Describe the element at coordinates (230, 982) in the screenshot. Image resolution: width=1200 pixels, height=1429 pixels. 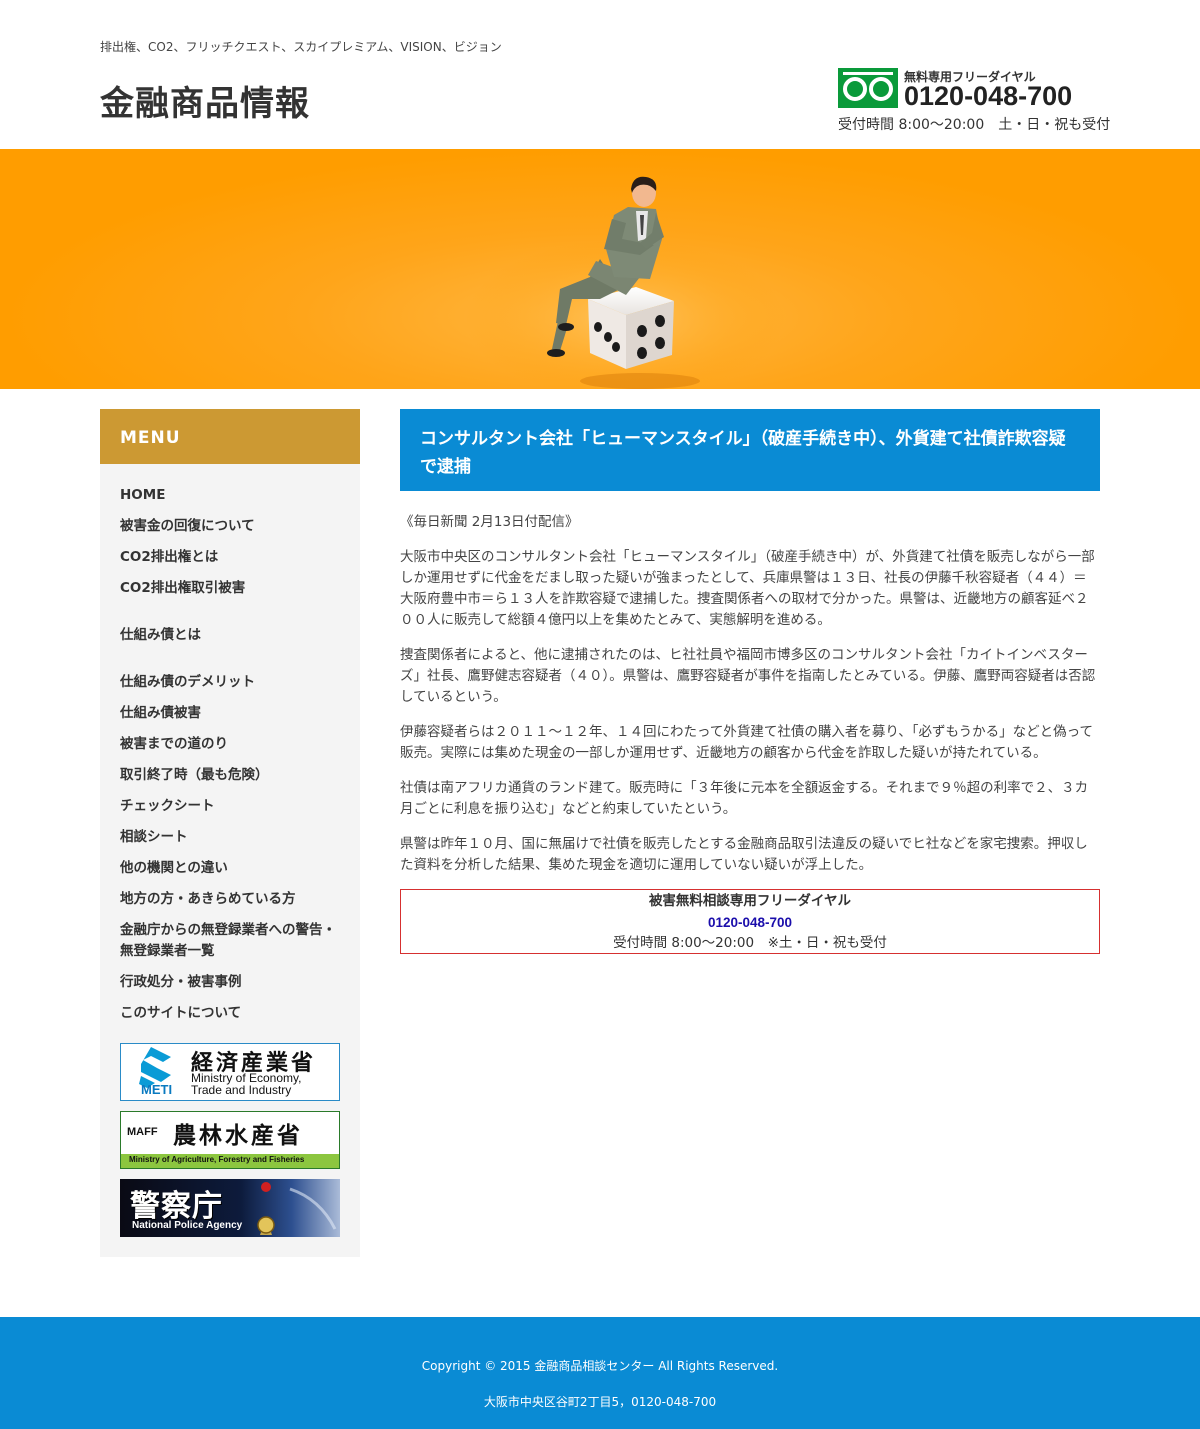
I see `sidebar-item-admin-actions: 行政処分・被害事例` at that location.